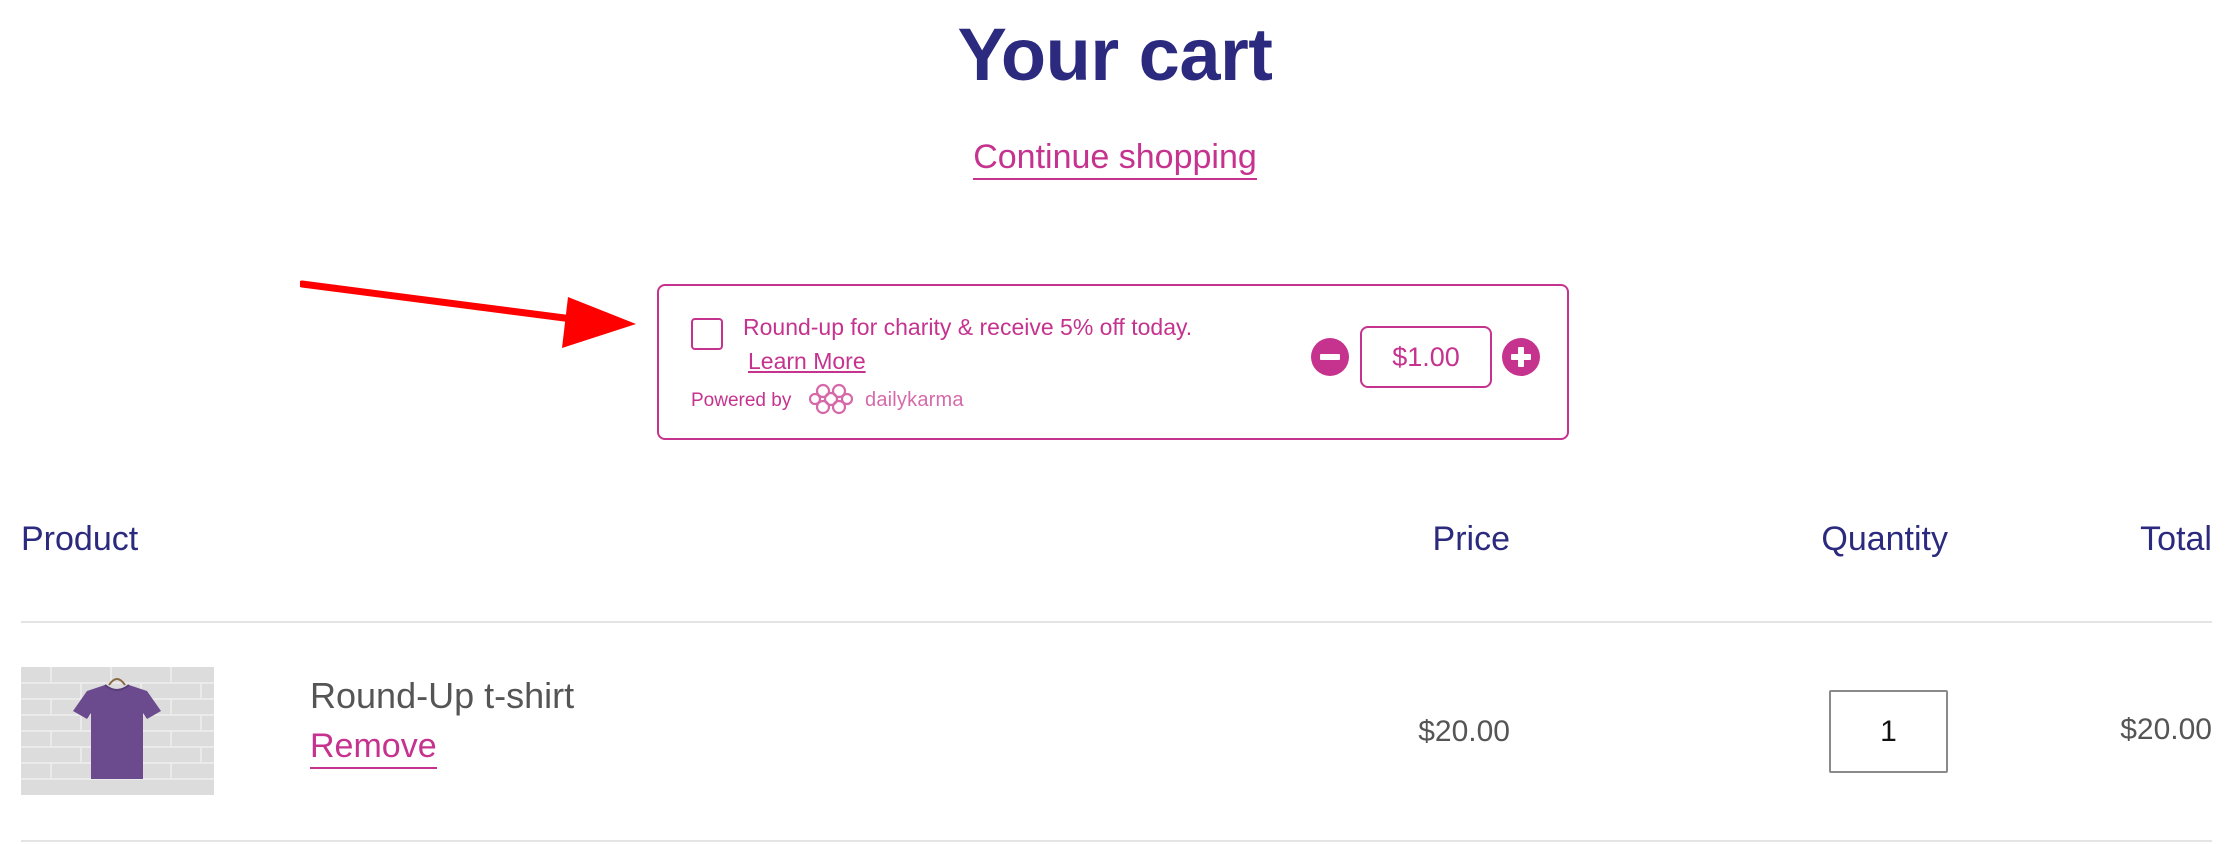 The width and height of the screenshot is (2230, 844). I want to click on product-image, so click(117, 731).